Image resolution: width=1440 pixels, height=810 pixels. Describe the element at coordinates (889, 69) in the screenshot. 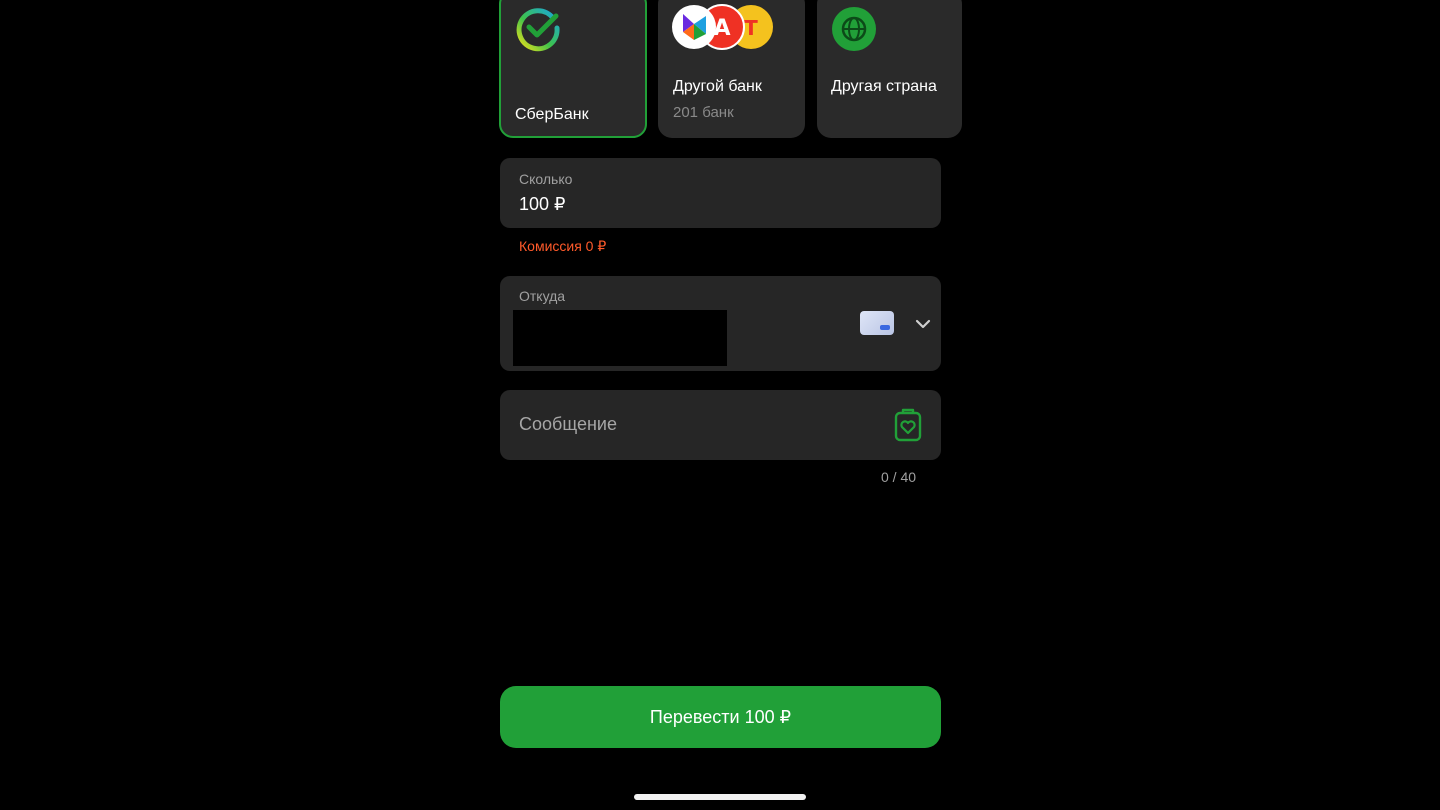

I see `bank-option-other-country: Другая страна` at that location.